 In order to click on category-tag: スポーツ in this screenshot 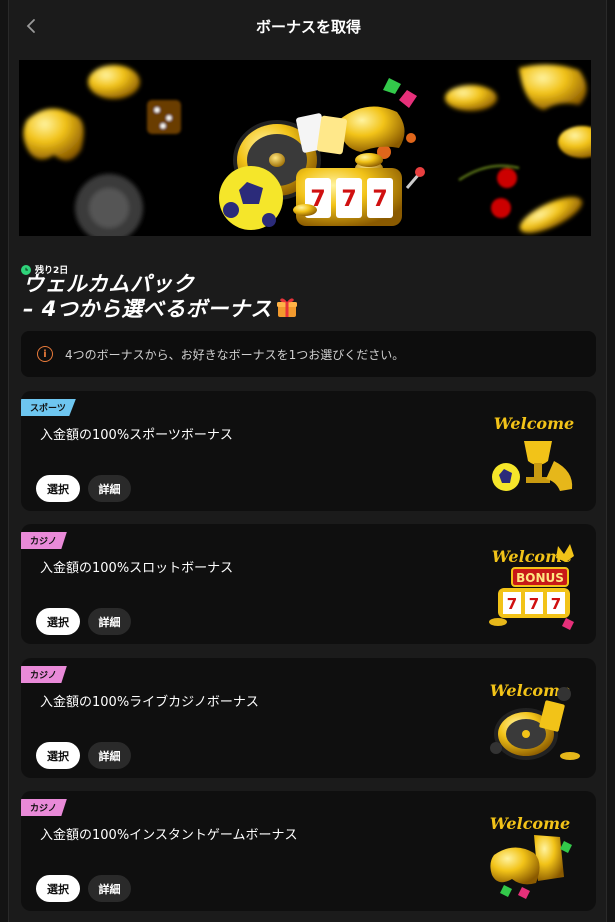, I will do `click(48, 407)`.